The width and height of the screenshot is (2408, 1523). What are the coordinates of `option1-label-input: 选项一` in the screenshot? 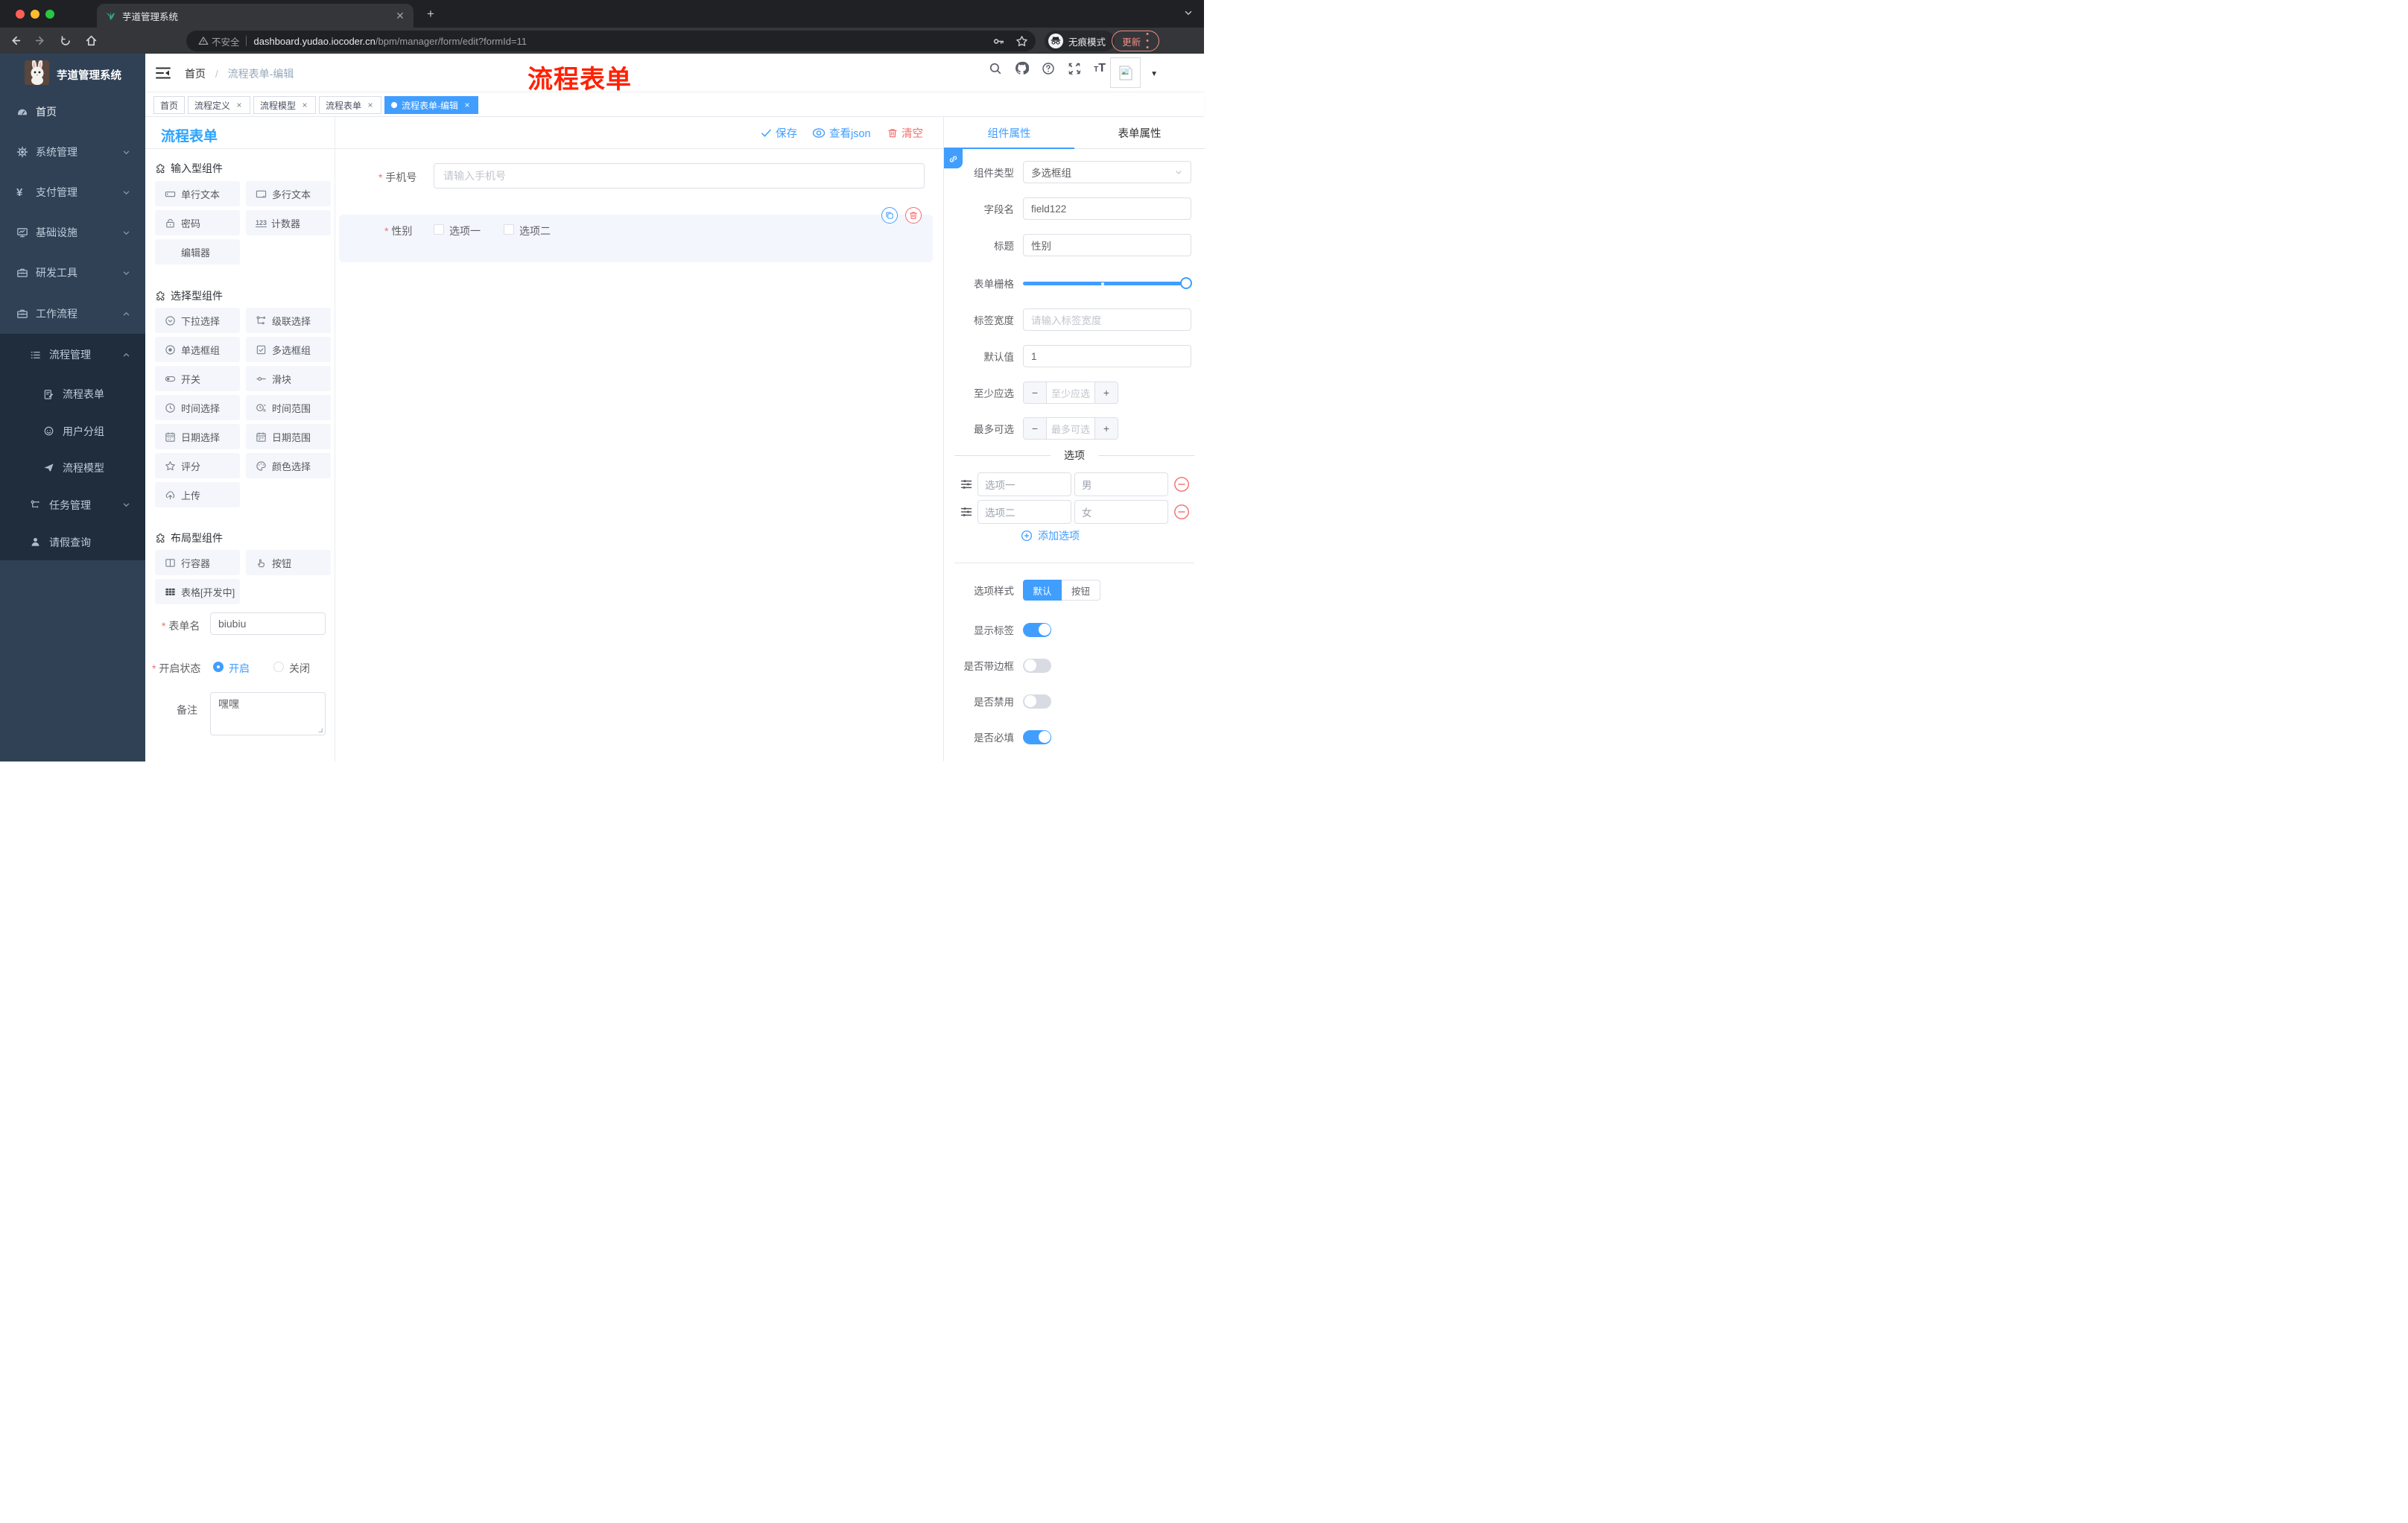 It's located at (1024, 484).